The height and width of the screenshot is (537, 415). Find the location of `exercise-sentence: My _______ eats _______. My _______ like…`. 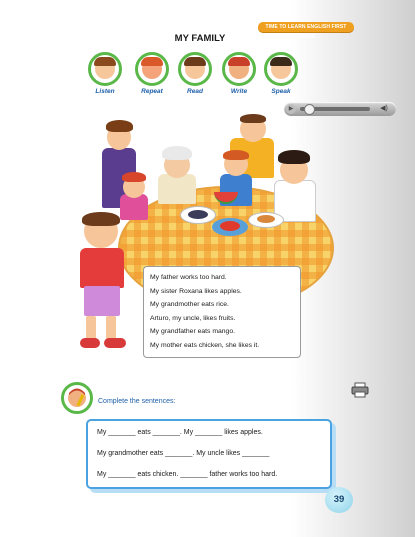

exercise-sentence: My _______ eats _______. My _______ like… is located at coordinates (180, 432).